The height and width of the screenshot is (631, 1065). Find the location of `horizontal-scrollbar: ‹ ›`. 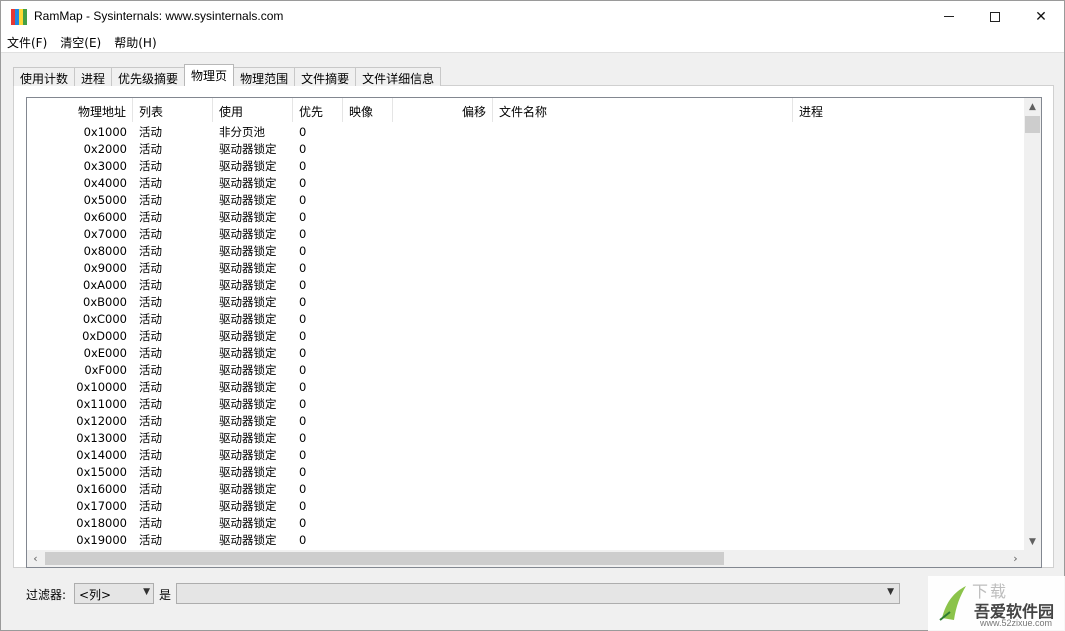

horizontal-scrollbar: ‹ › is located at coordinates (525, 558).